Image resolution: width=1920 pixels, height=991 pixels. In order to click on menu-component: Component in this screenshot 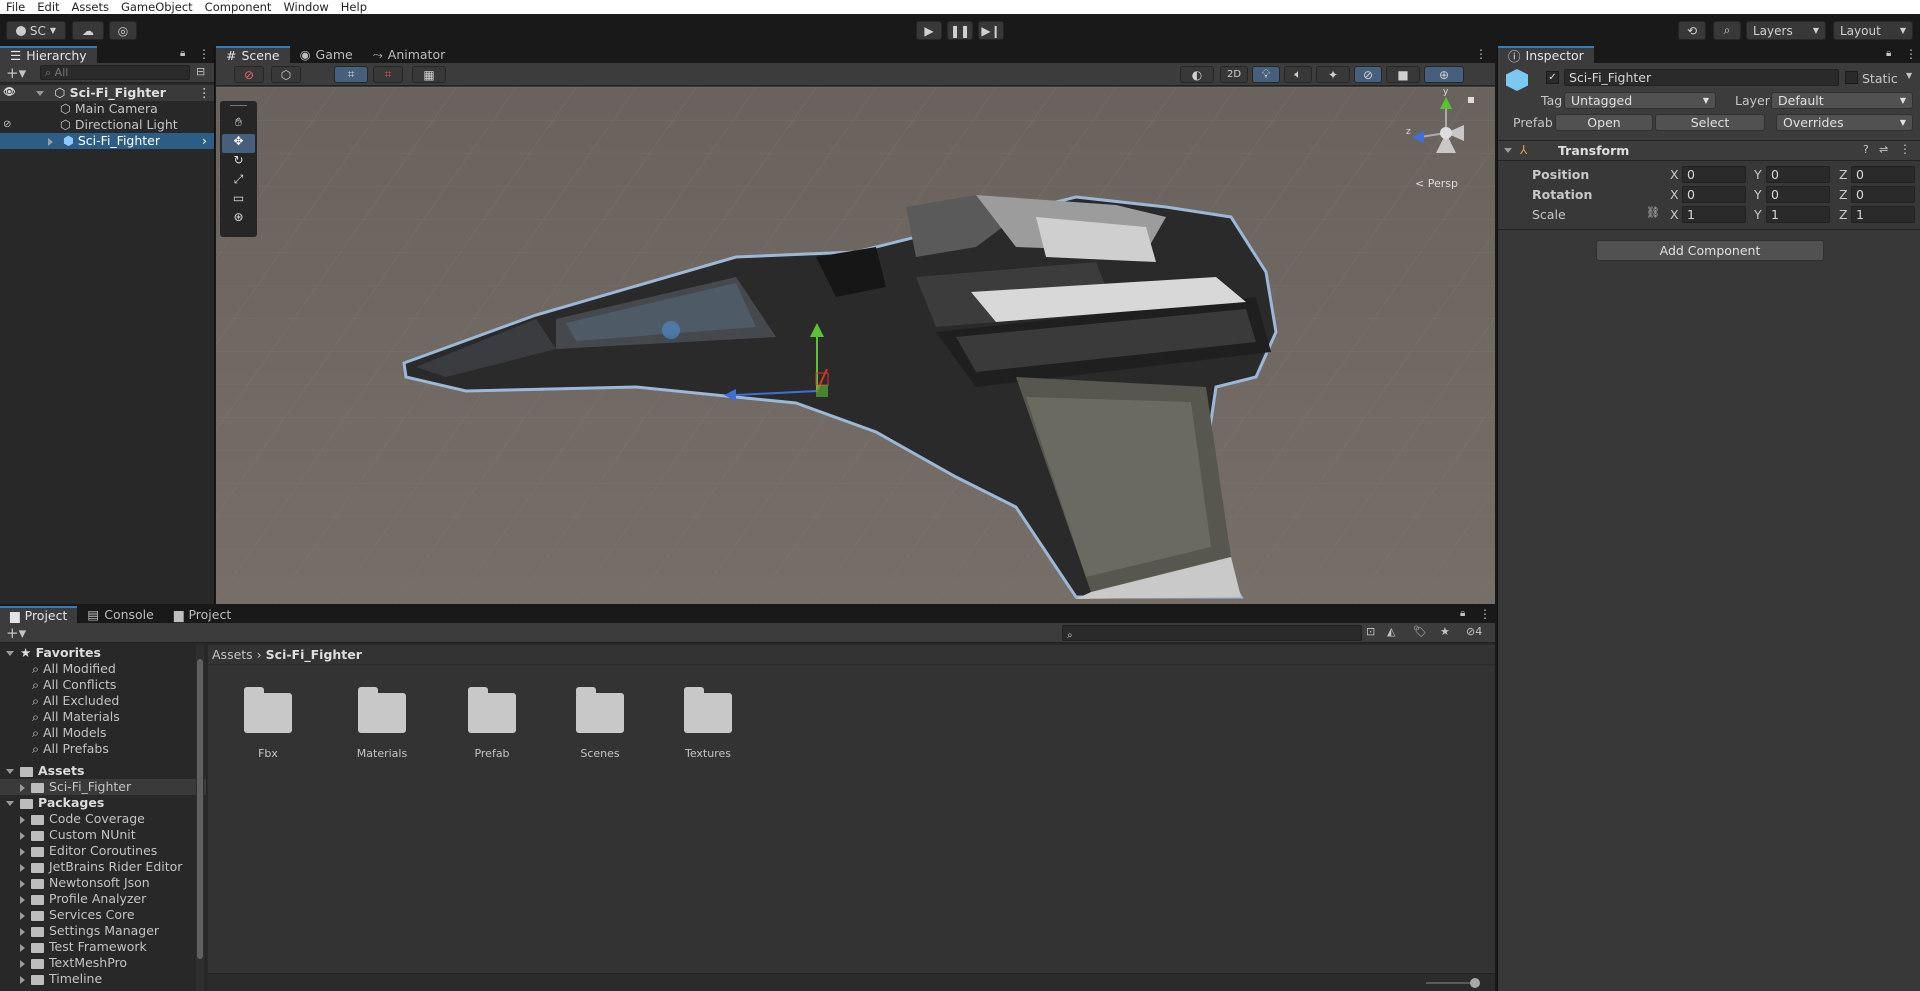, I will do `click(238, 7)`.